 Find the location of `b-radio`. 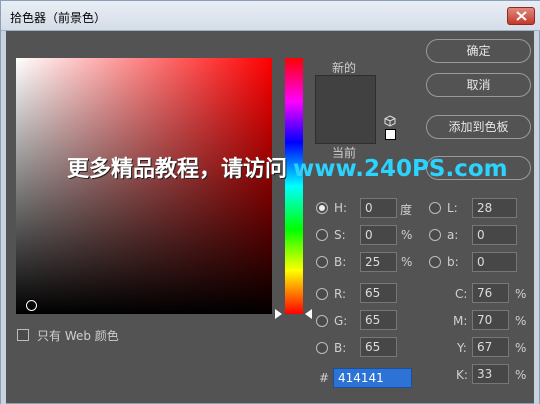

b-radio is located at coordinates (322, 262).